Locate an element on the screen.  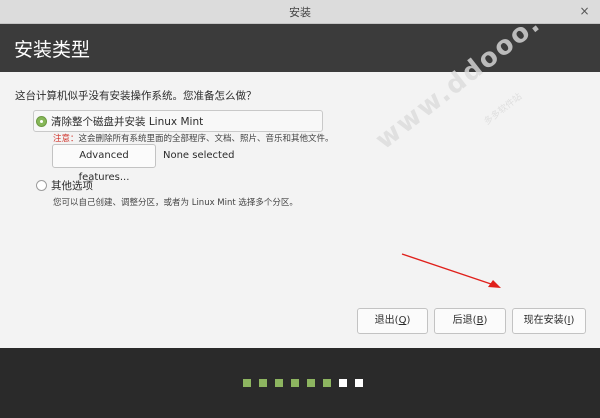
quit-button-end: ) is located at coordinates (408, 320).